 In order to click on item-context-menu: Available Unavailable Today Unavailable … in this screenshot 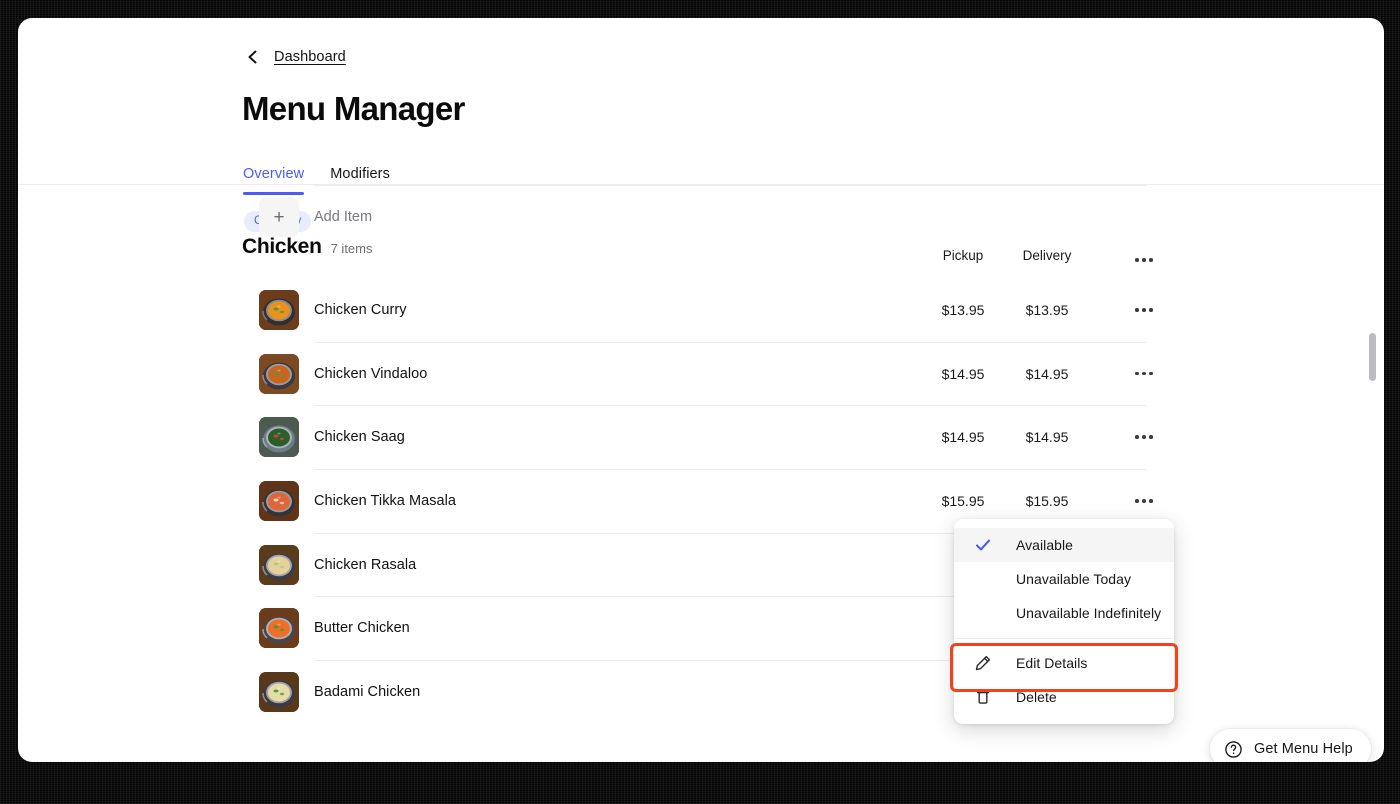, I will do `click(1064, 621)`.